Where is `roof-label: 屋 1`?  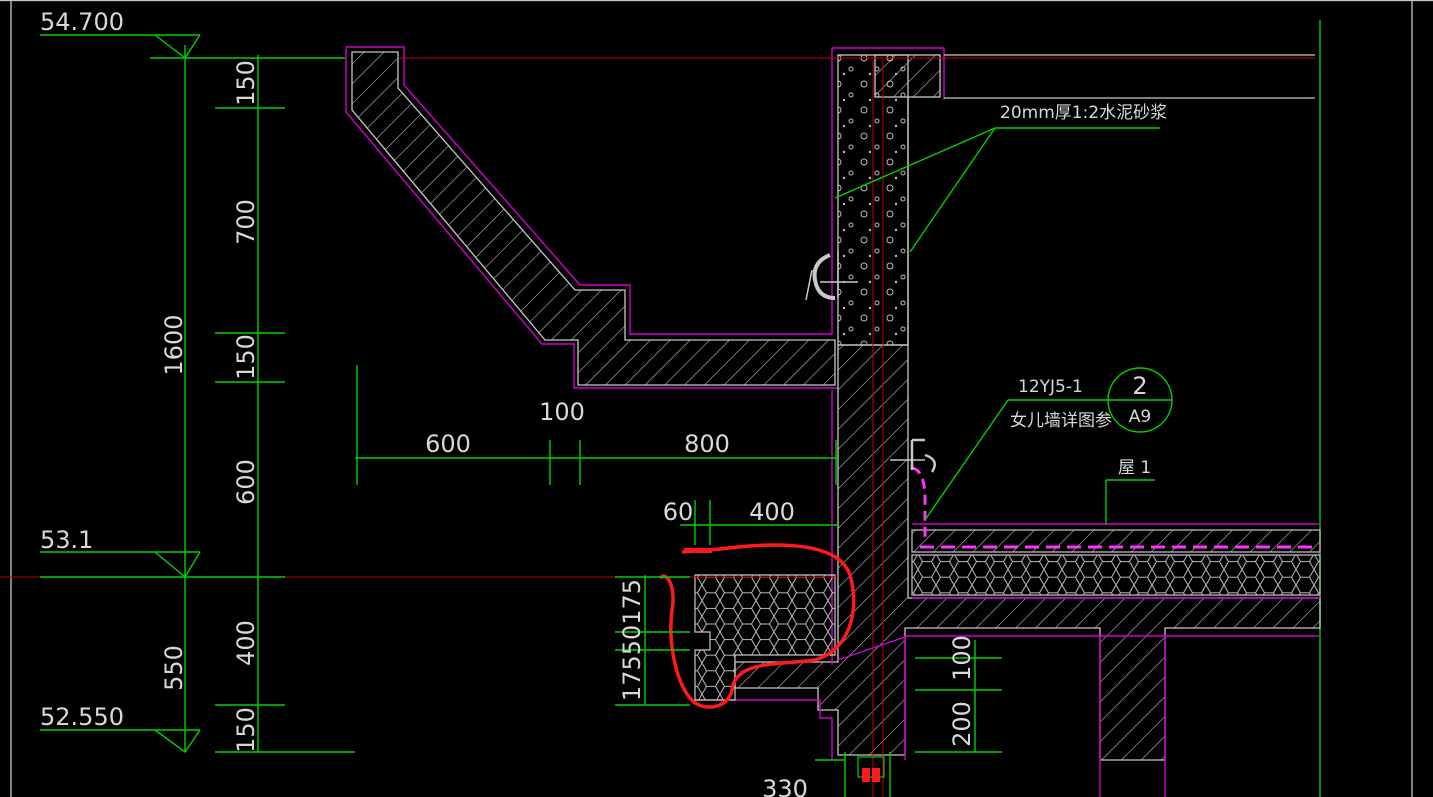
roof-label: 屋 1 is located at coordinates (1134, 468).